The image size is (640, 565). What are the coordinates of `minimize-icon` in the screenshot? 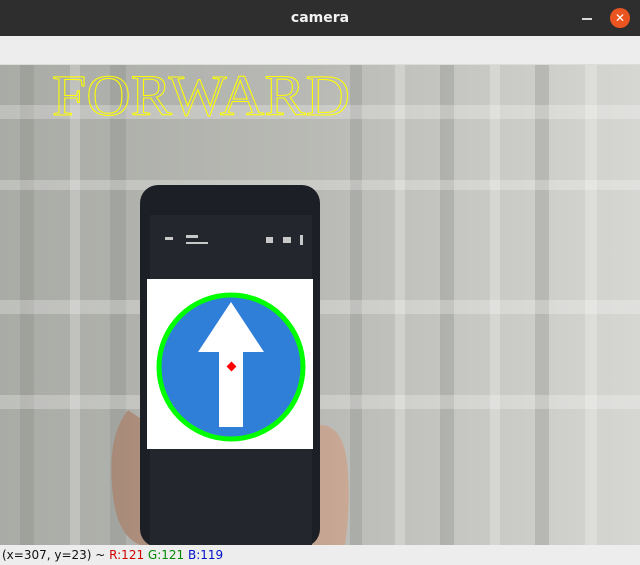 It's located at (587, 18).